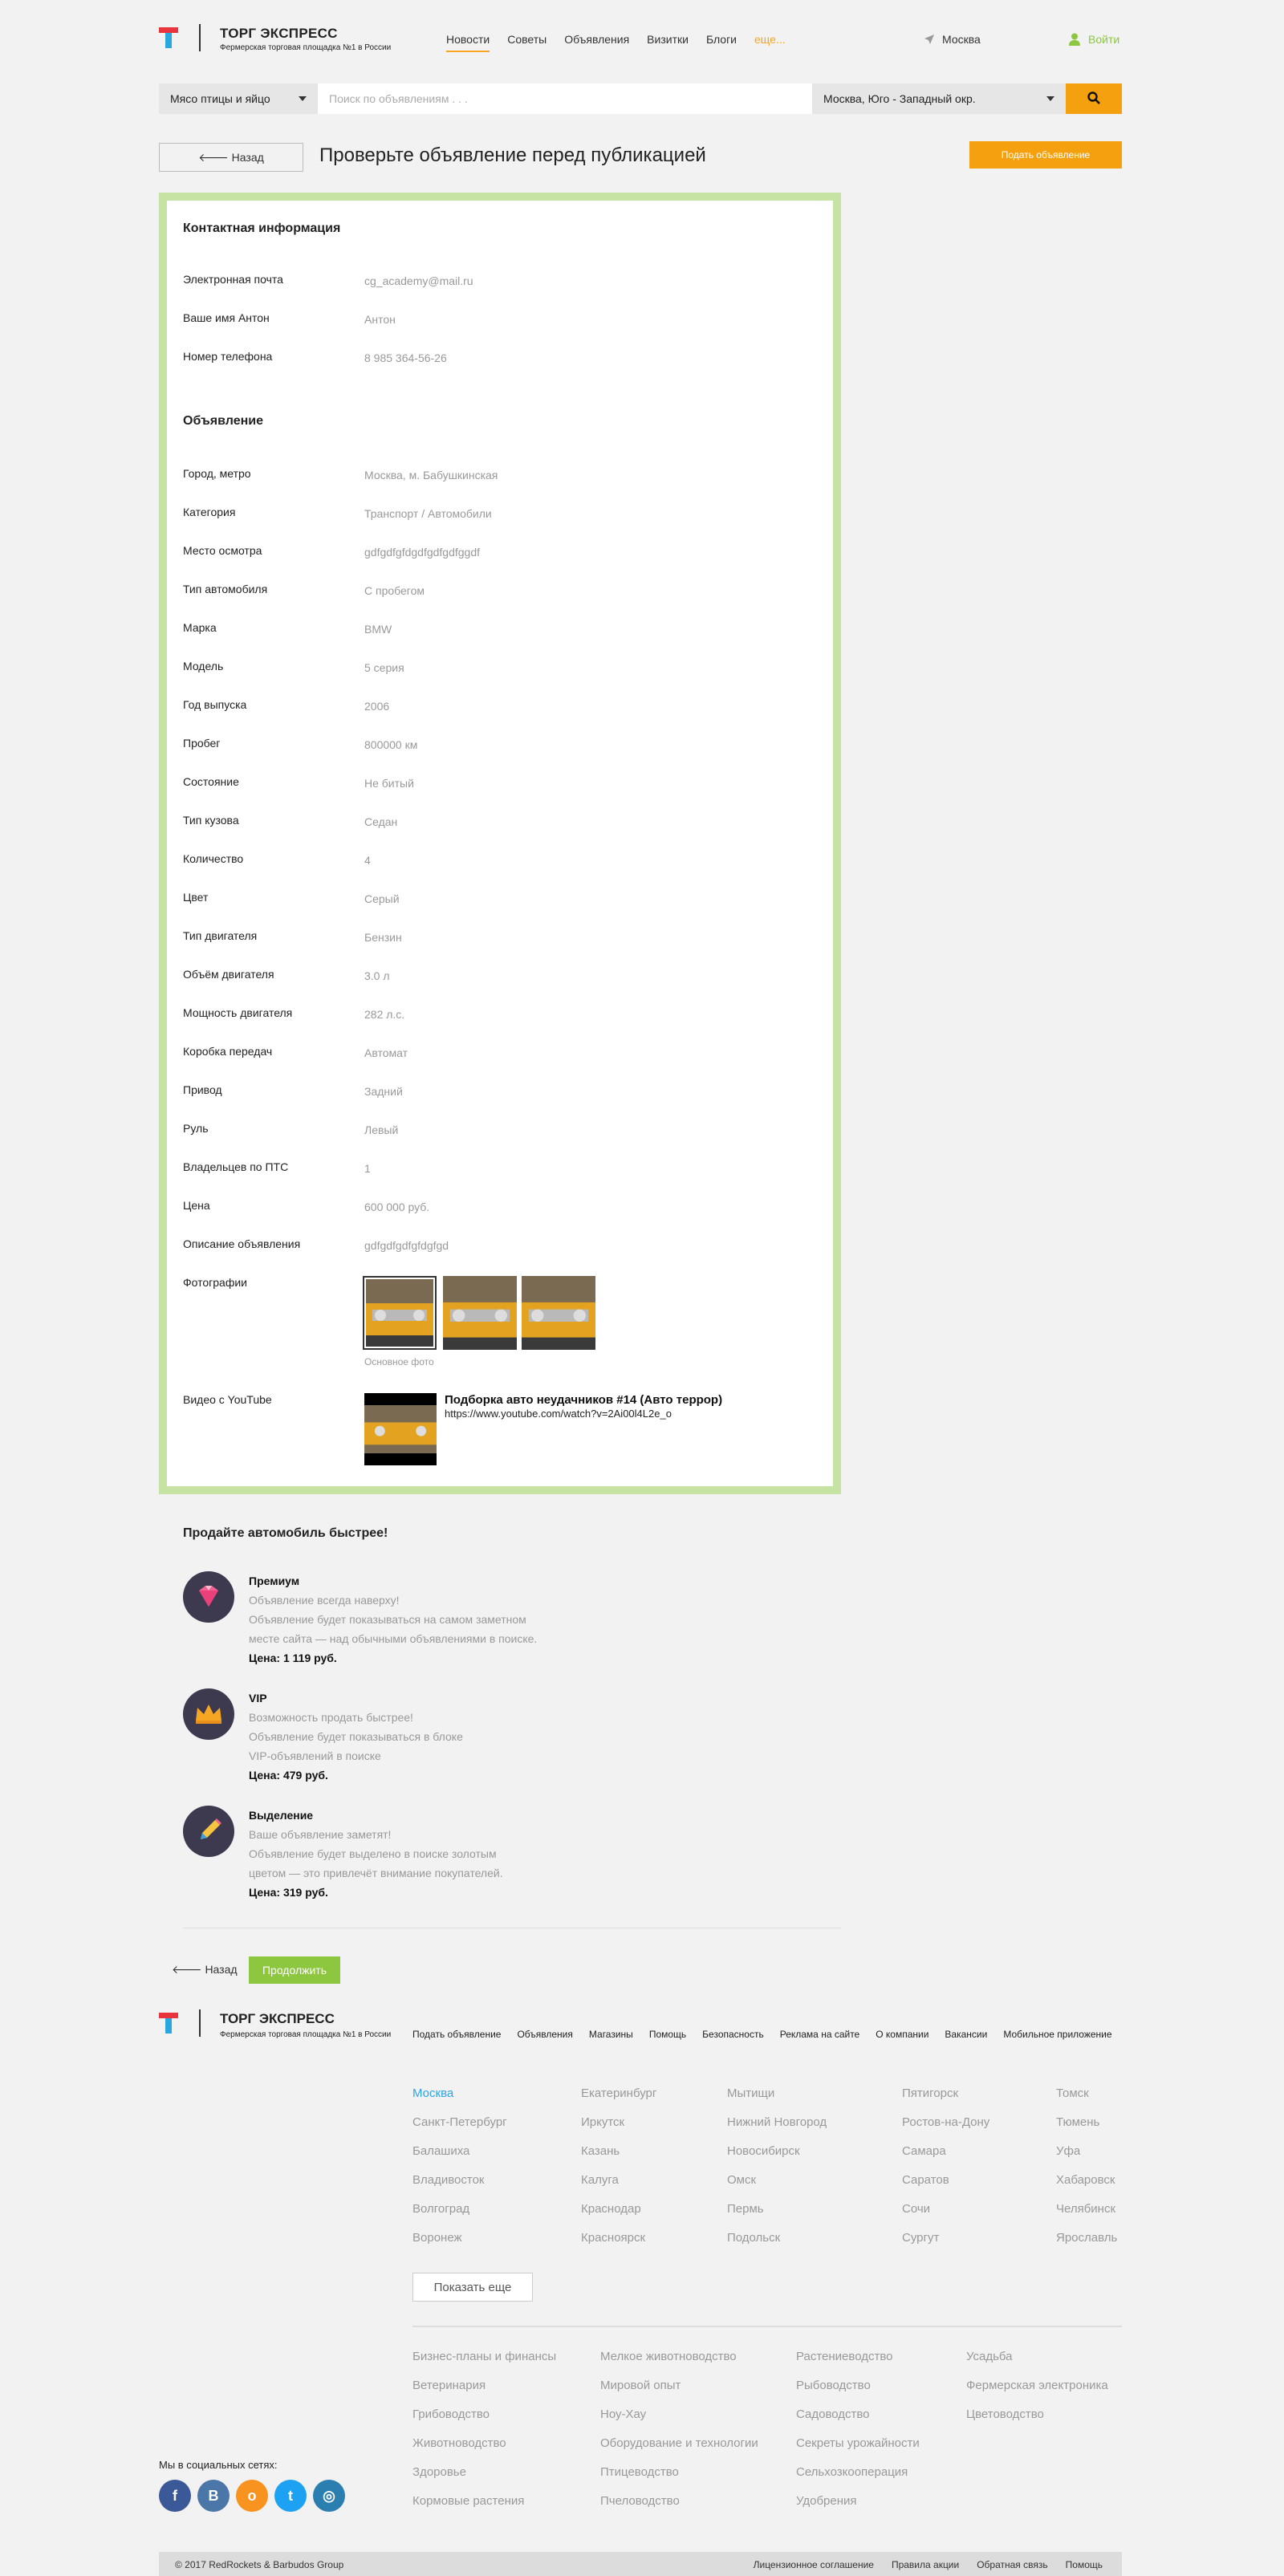  I want to click on location-select: Москва, Юго - Западный окр., so click(939, 98).